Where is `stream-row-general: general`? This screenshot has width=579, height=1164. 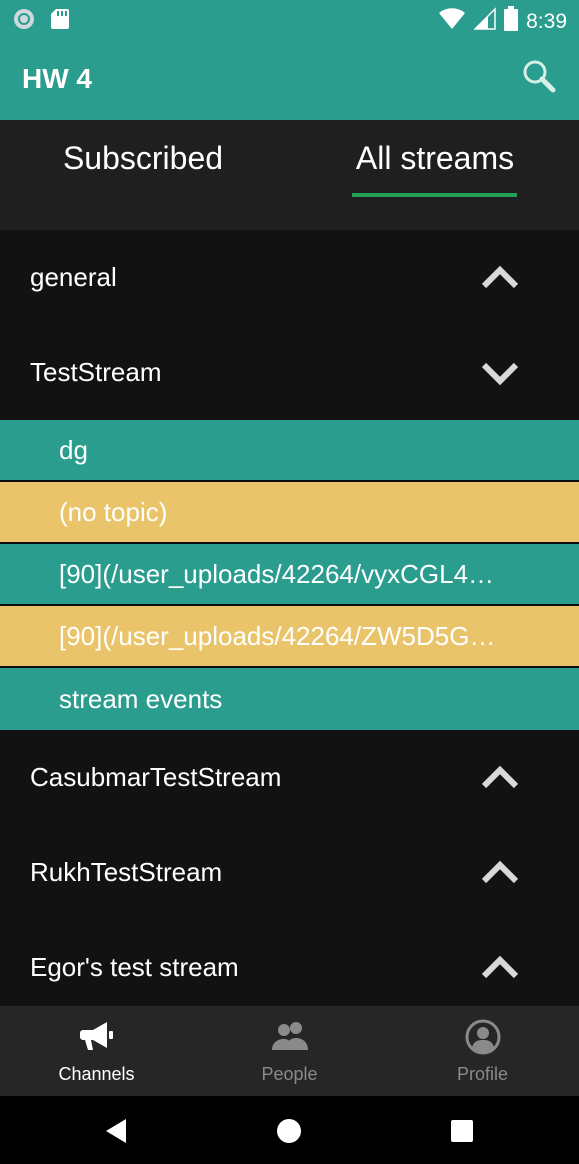 stream-row-general: general is located at coordinates (289, 277).